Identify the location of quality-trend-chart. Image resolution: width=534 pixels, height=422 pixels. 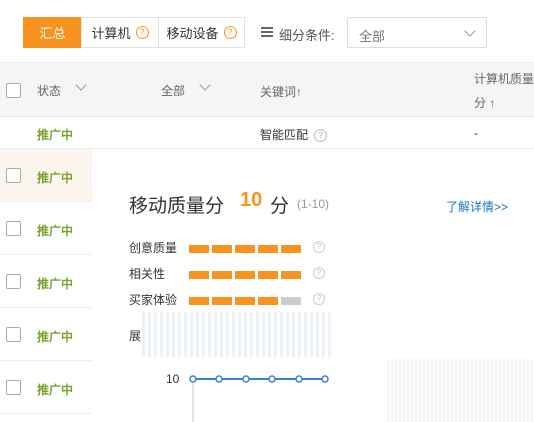
(259, 398).